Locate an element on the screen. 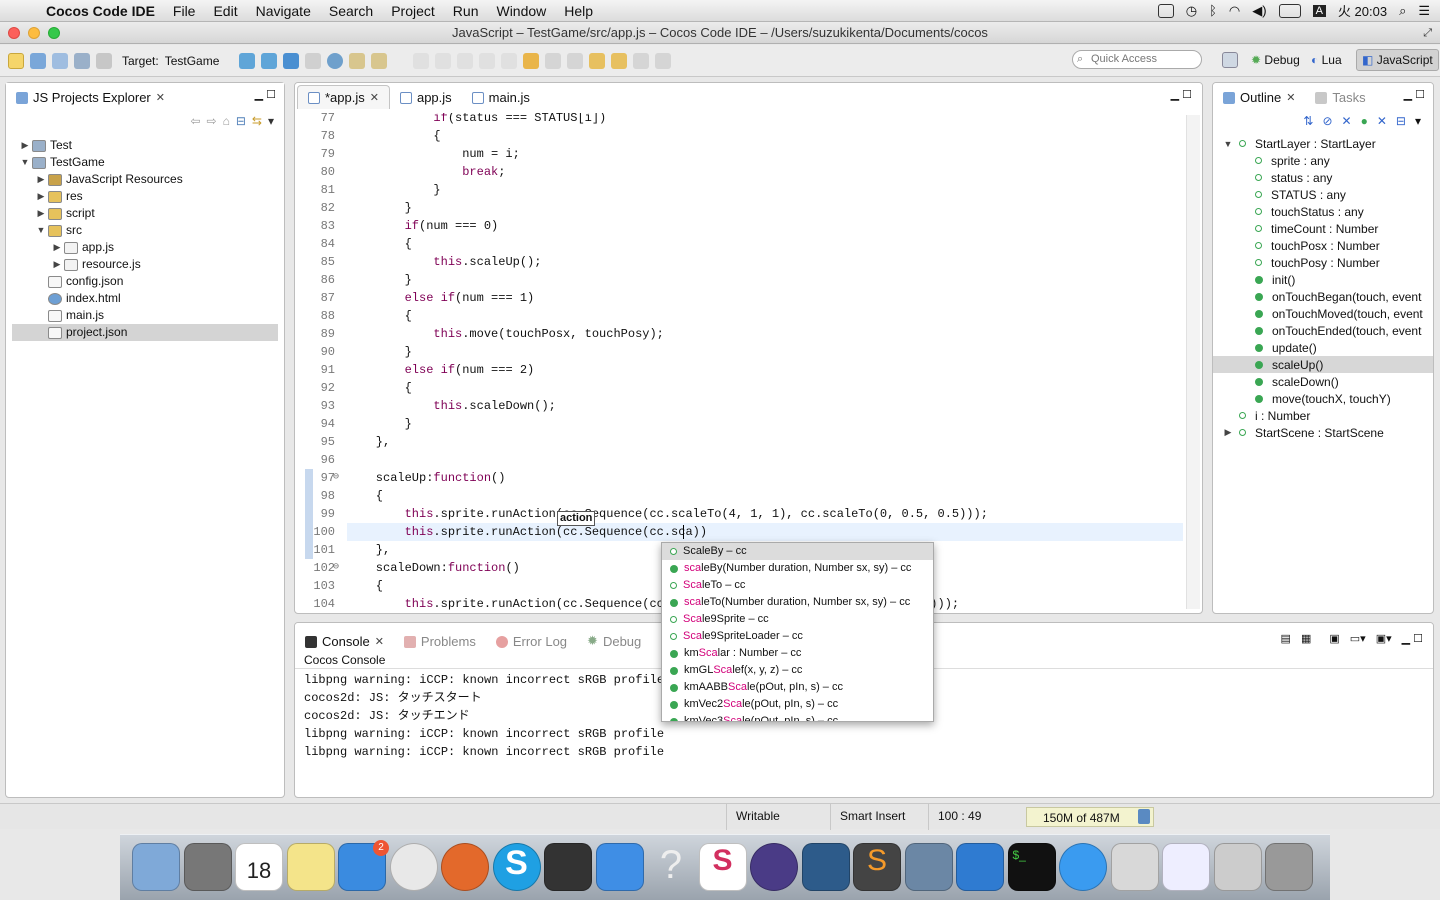  quick-access-input: ⌕ Quick Access is located at coordinates (1137, 59).